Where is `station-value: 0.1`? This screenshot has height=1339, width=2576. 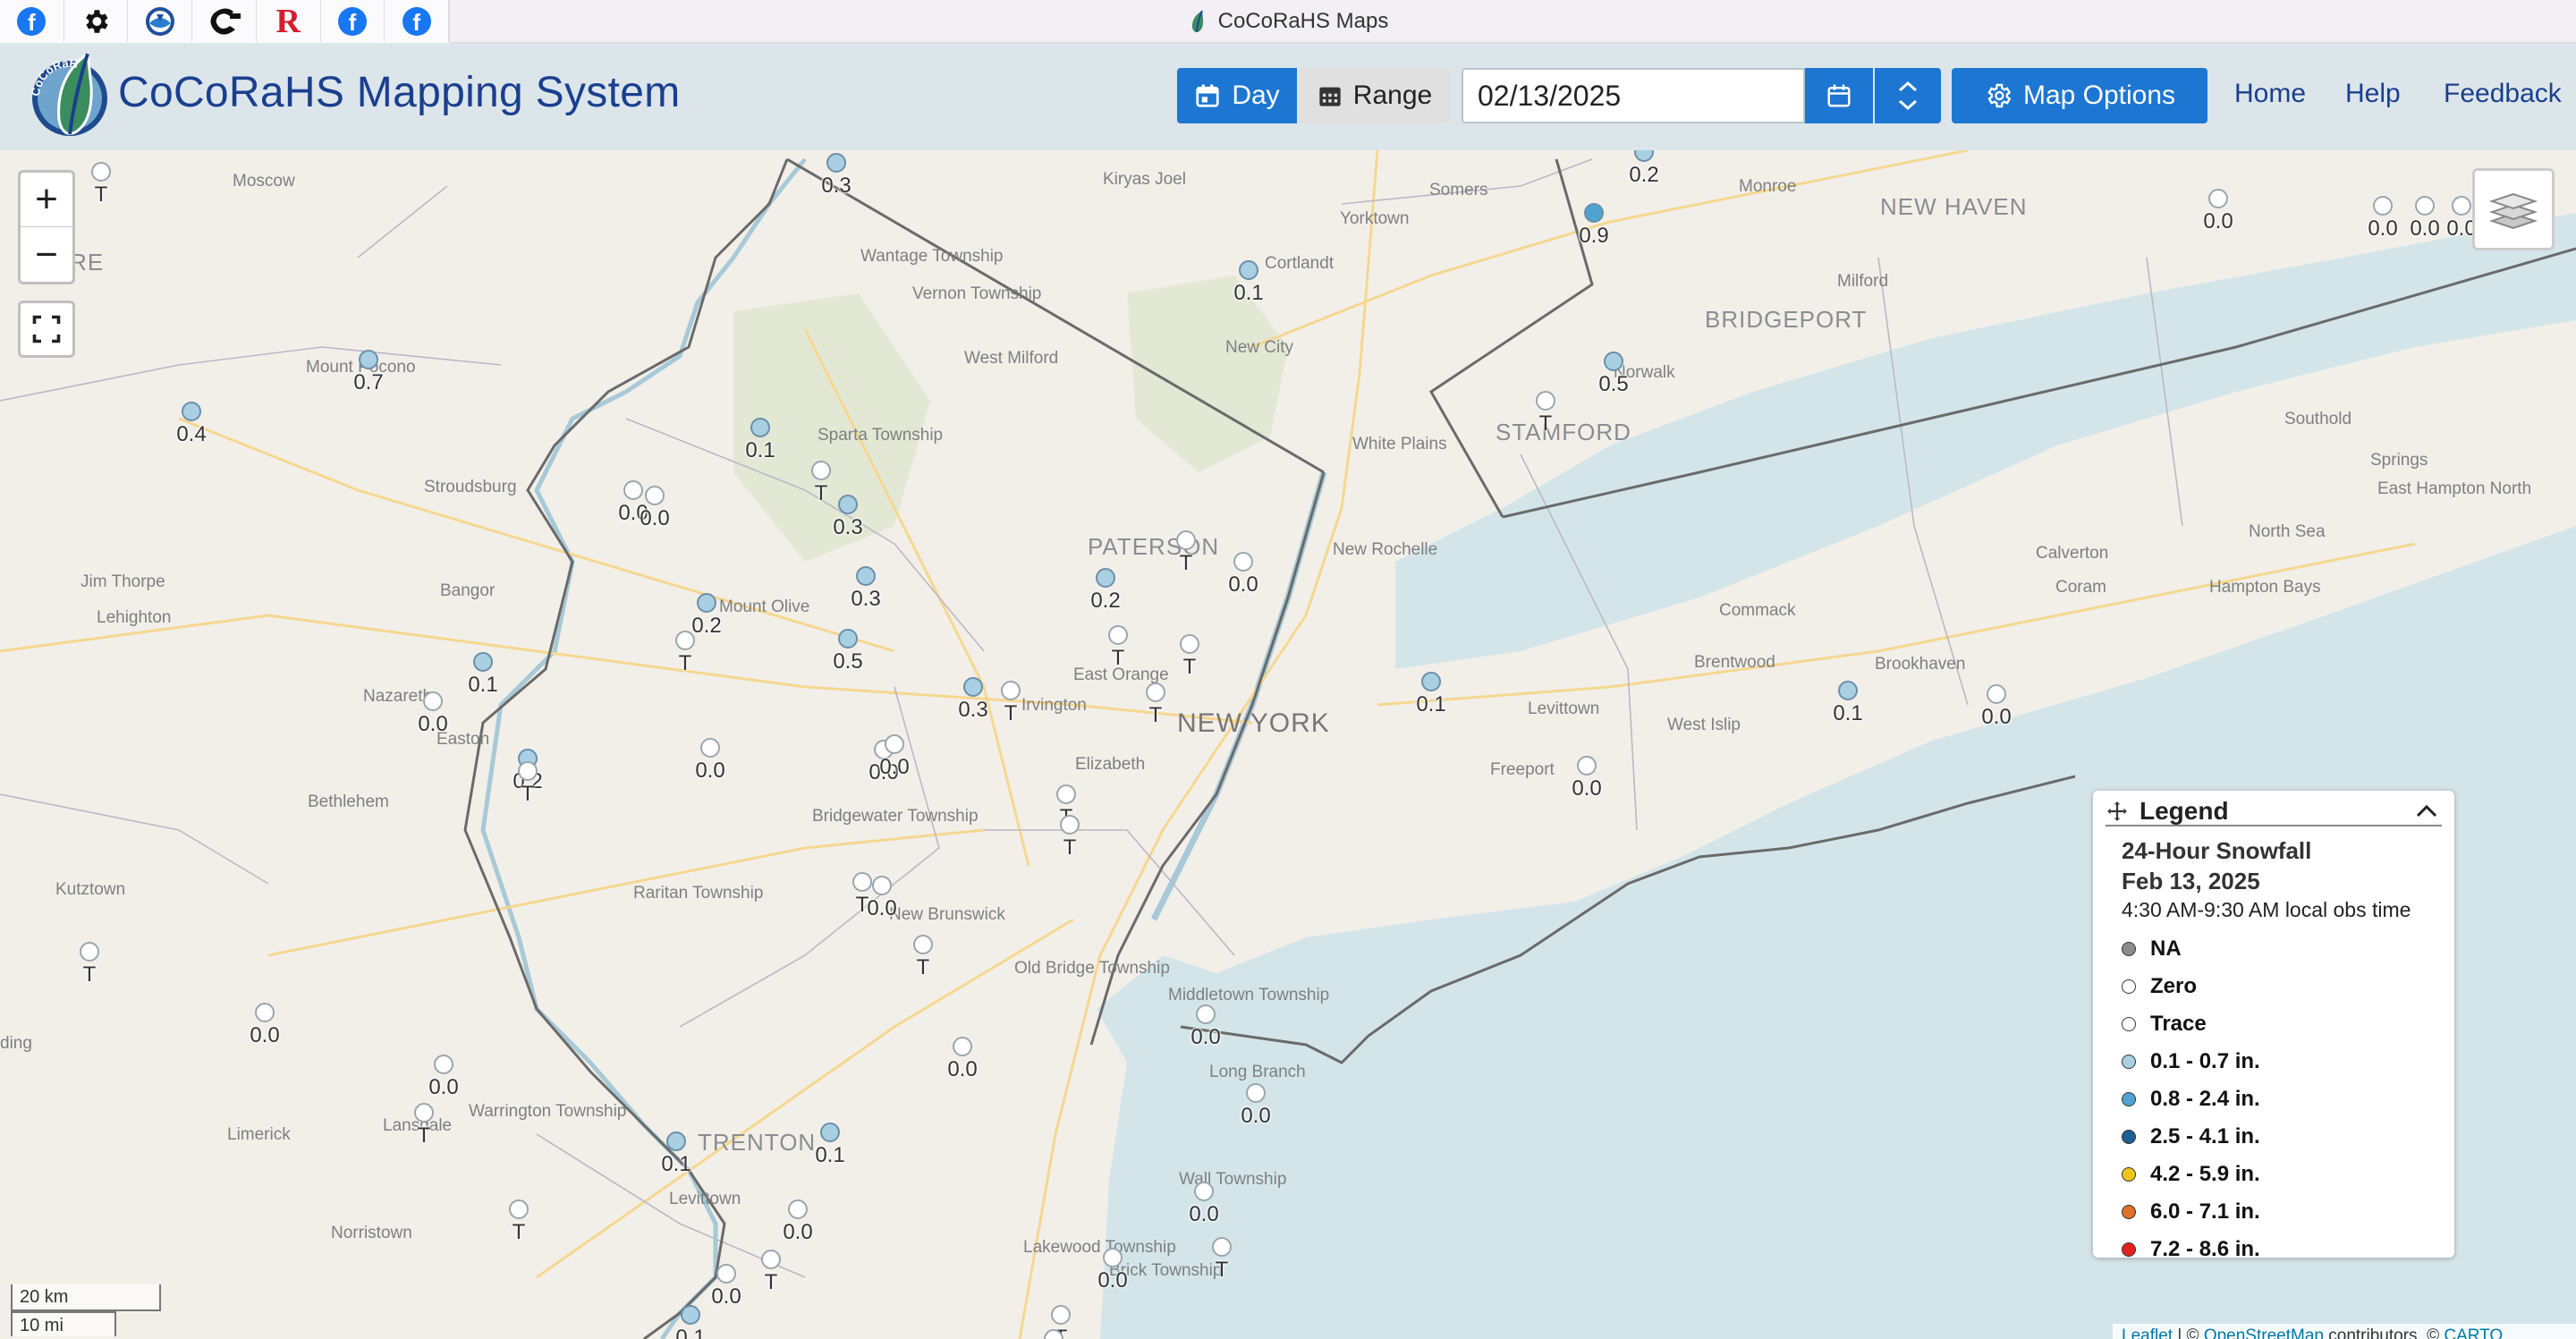
station-value: 0.1 is located at coordinates (1431, 704).